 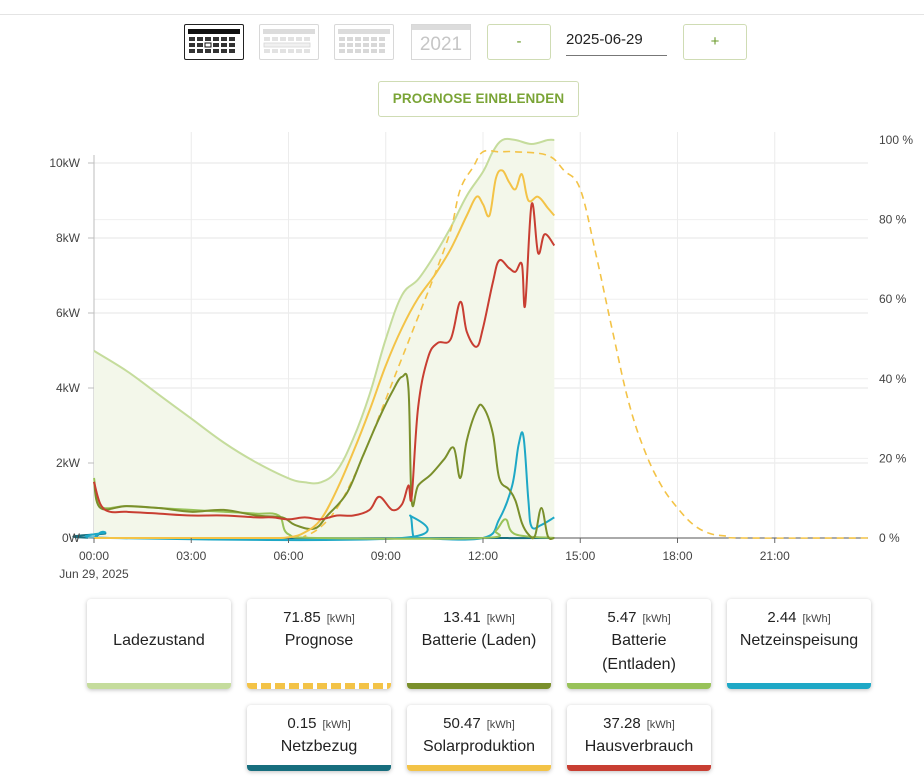 What do you see at coordinates (68, 463) in the screenshot?
I see `y-left-tick-label: 2kW` at bounding box center [68, 463].